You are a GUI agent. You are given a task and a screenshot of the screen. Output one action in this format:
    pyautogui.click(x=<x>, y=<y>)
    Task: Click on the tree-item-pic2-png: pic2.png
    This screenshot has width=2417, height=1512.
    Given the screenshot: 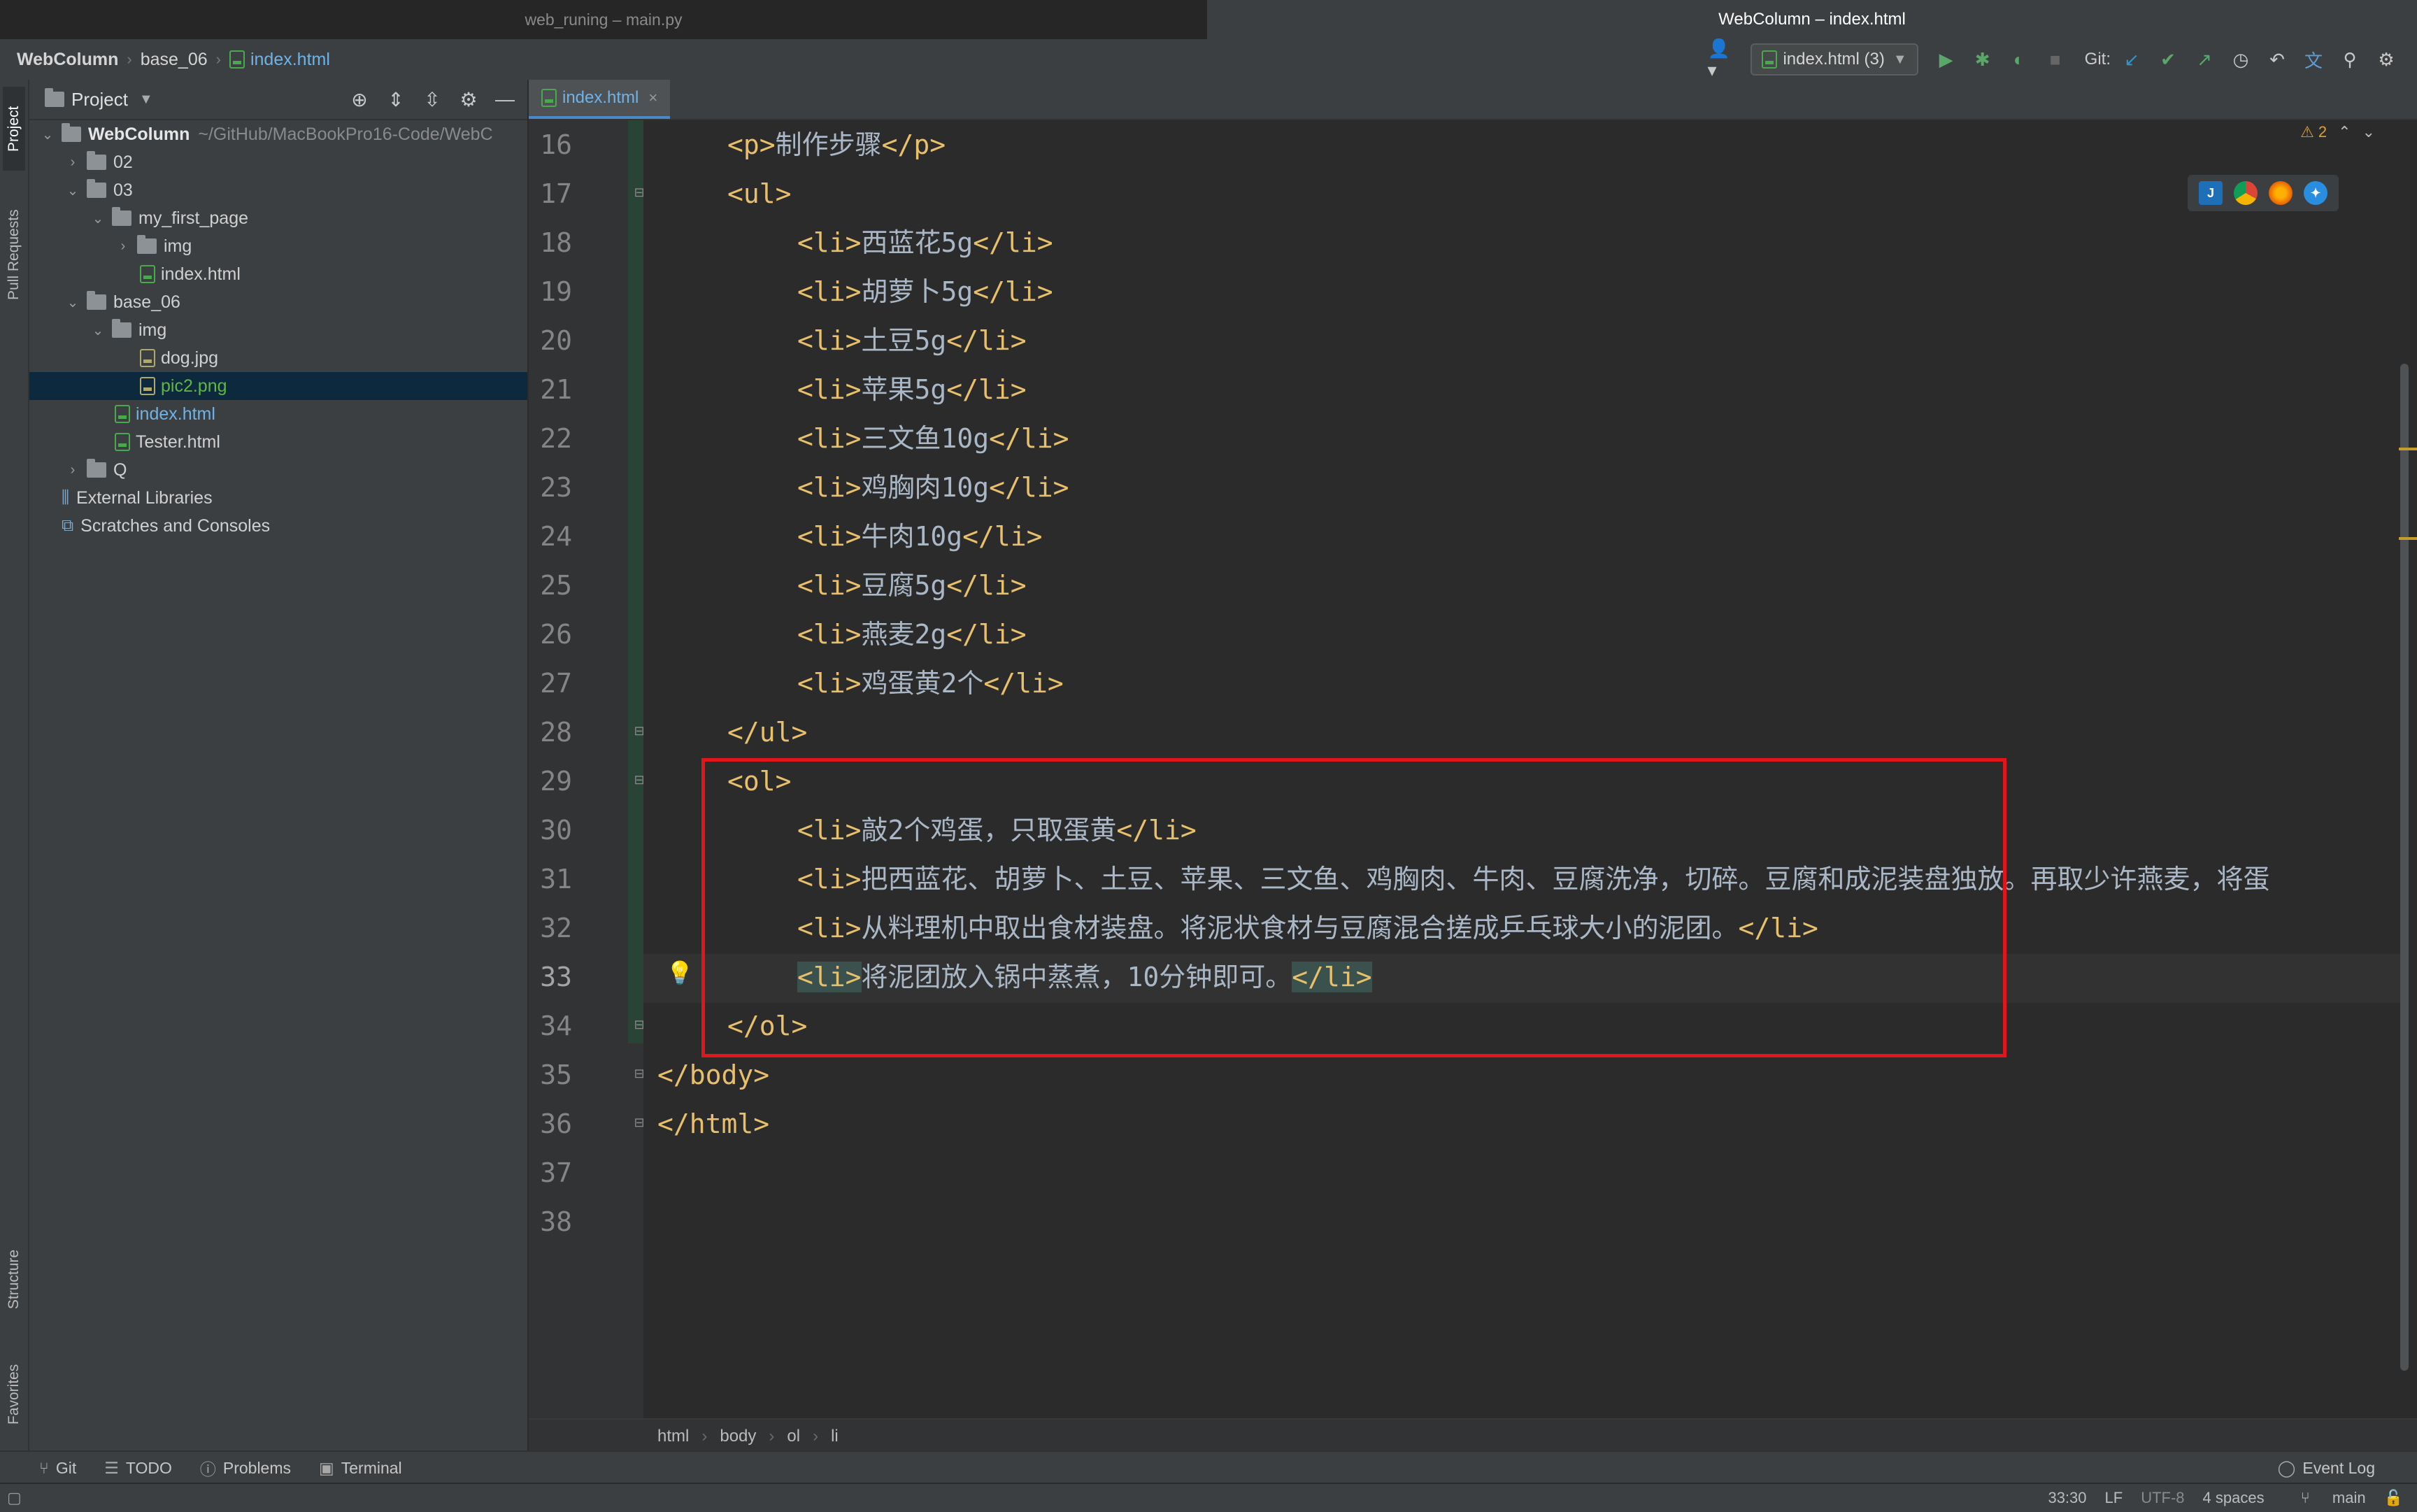 What is the action you would take?
    pyautogui.click(x=278, y=386)
    